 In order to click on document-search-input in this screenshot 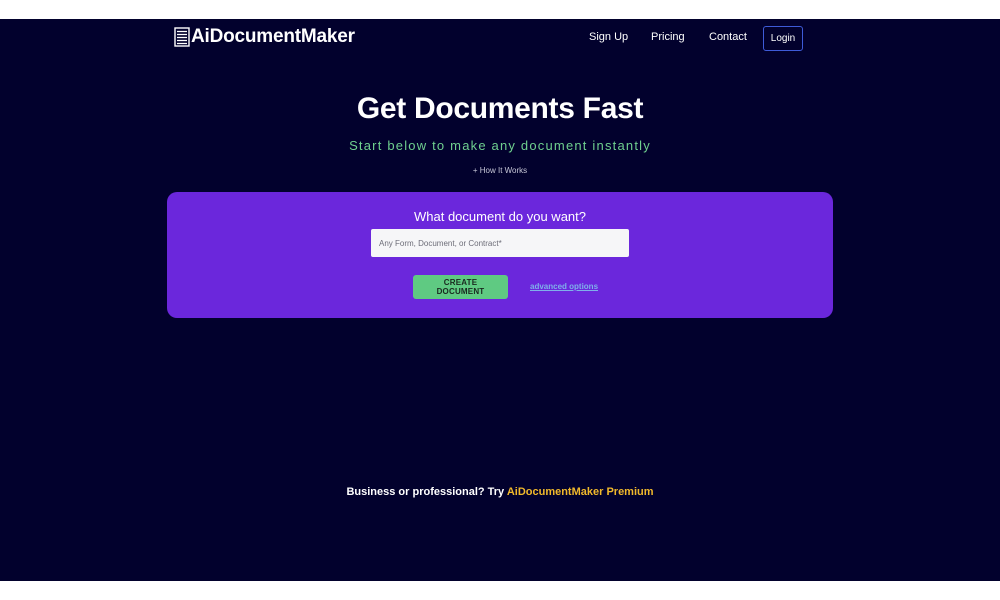, I will do `click(500, 243)`.